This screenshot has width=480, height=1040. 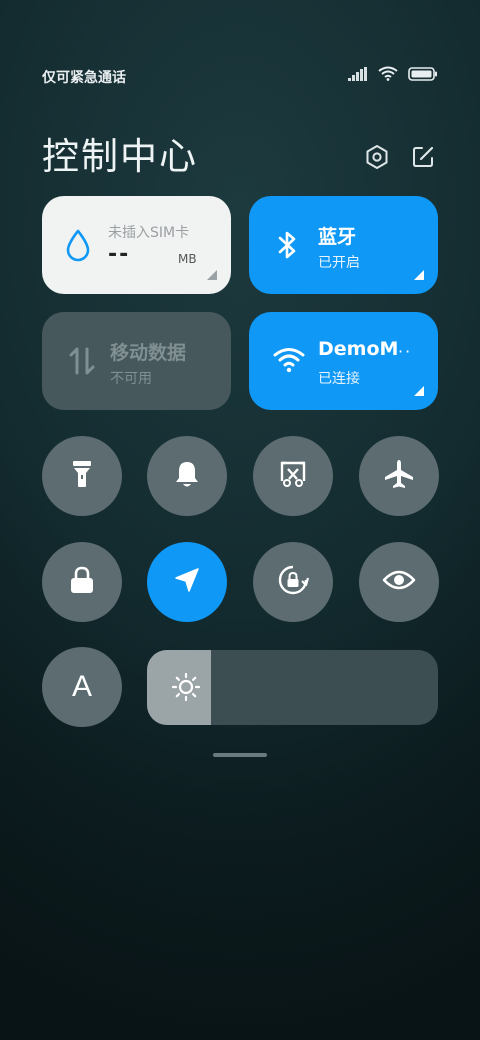 I want to click on airplane-mode-toggle, so click(x=399, y=476).